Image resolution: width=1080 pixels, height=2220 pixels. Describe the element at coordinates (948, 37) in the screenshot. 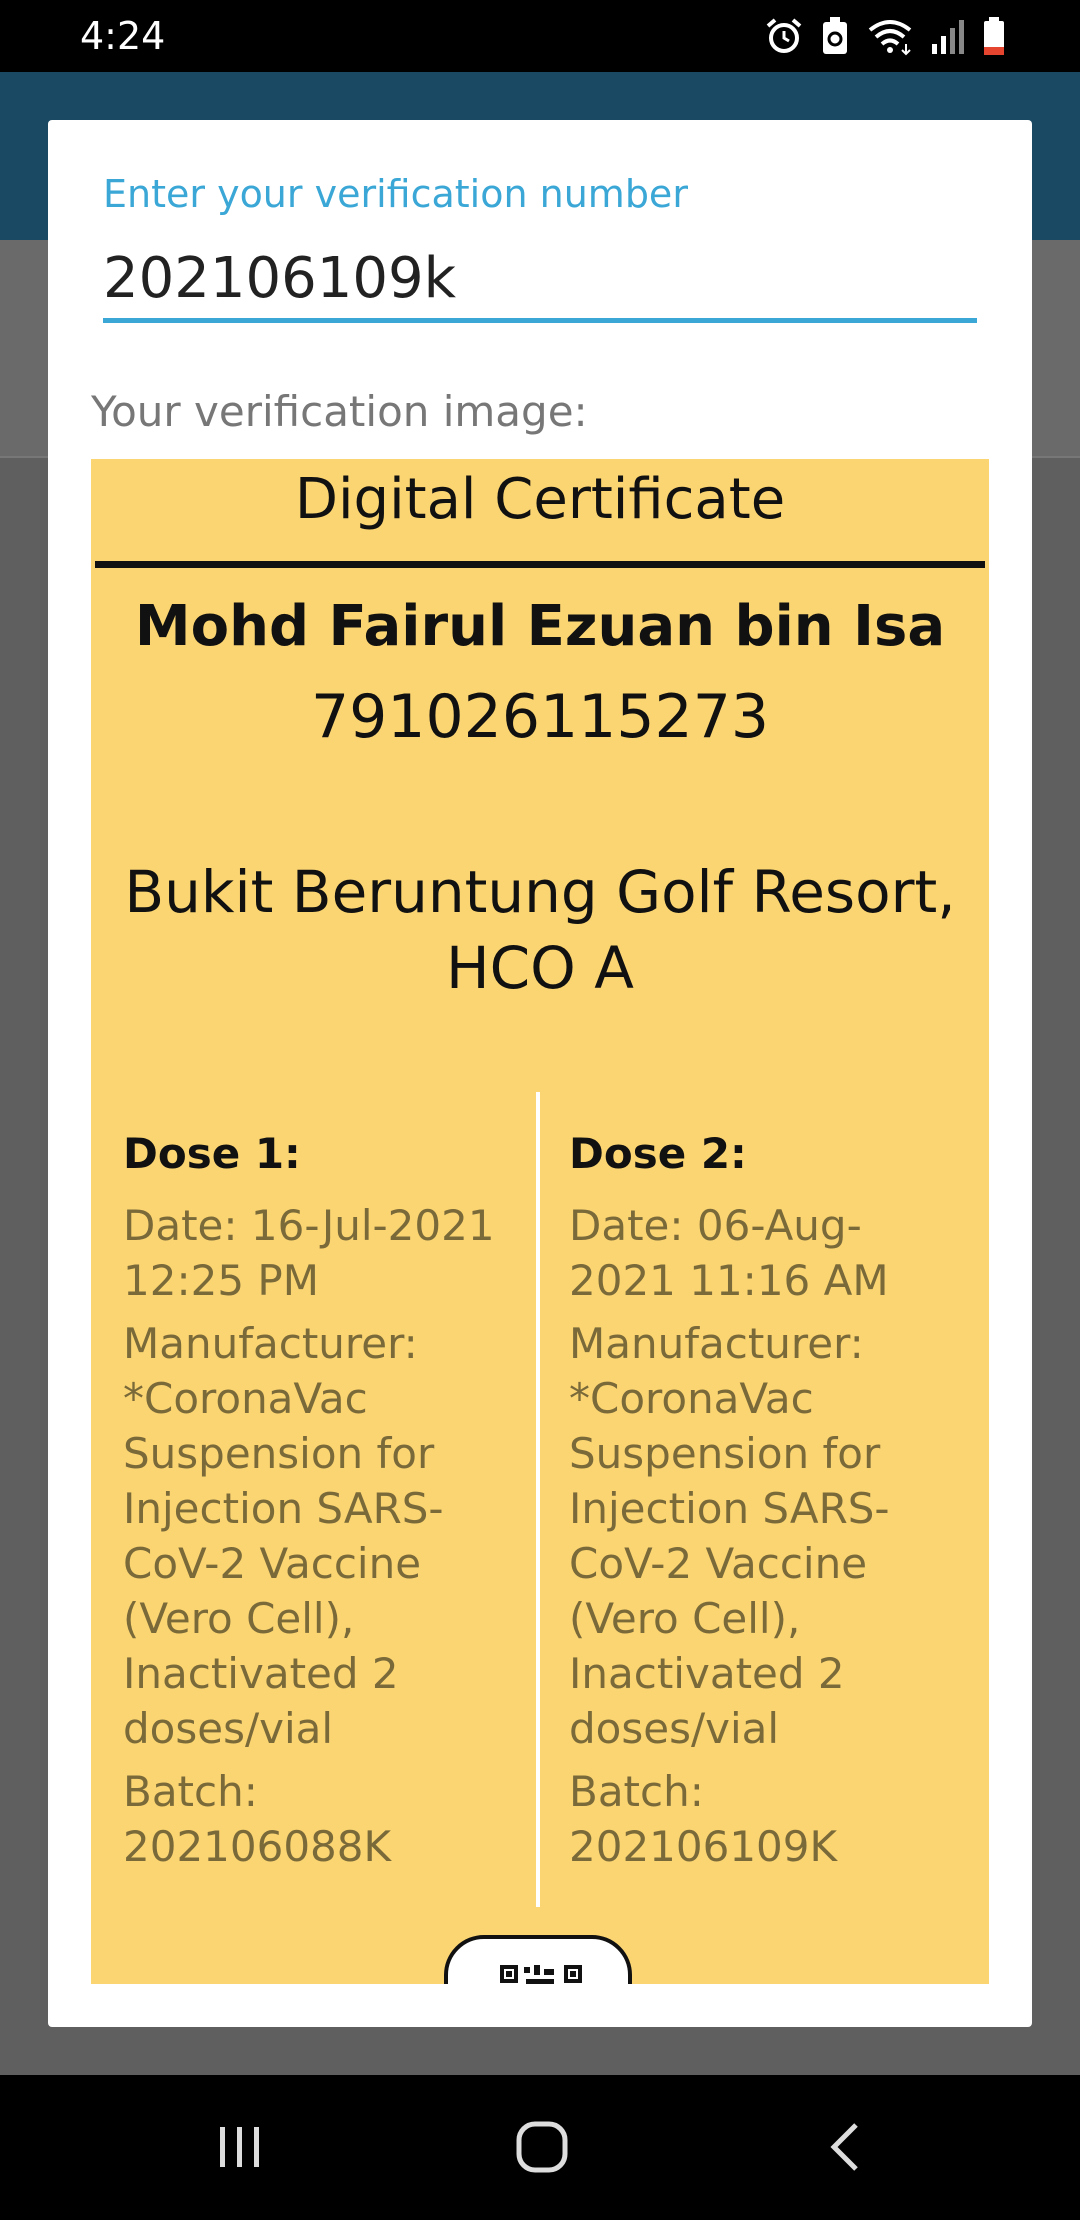

I see `signal-icon` at that location.